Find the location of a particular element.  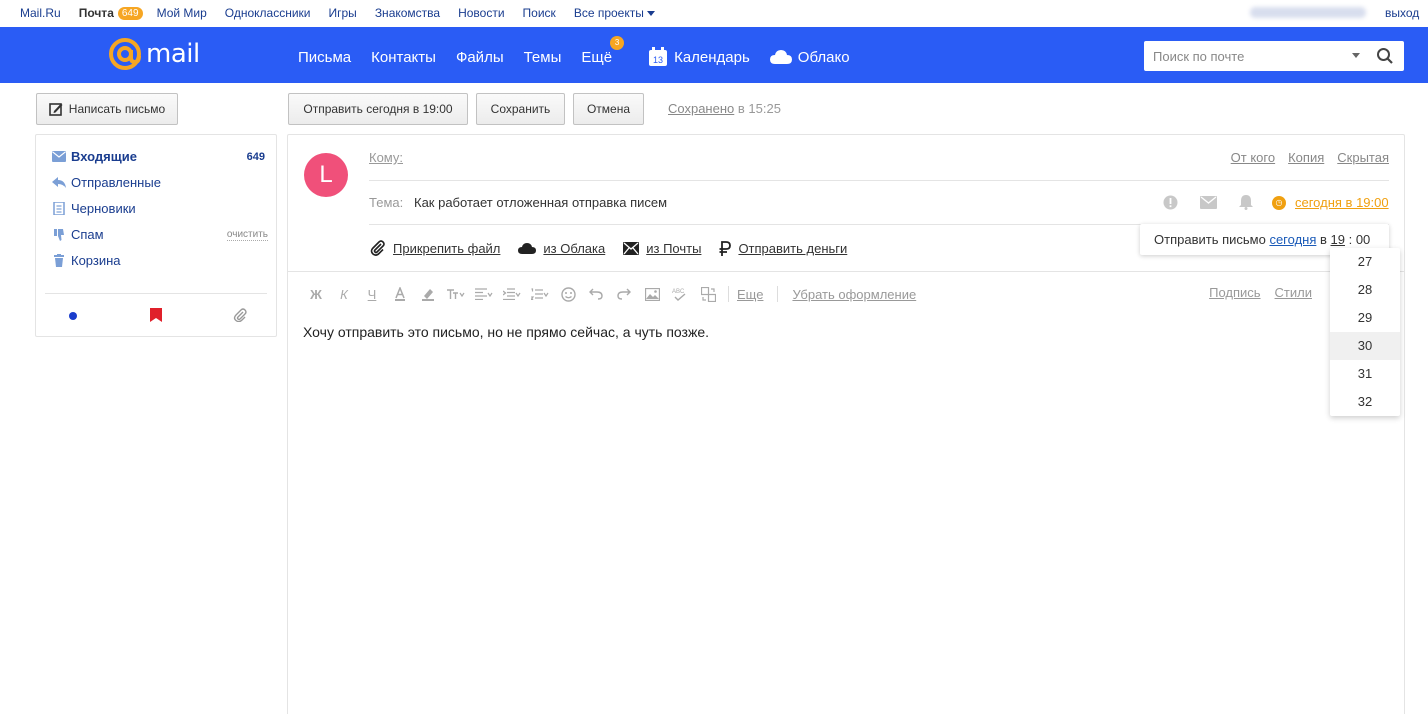

attach-from-mail-button: из Почты is located at coordinates (662, 248).